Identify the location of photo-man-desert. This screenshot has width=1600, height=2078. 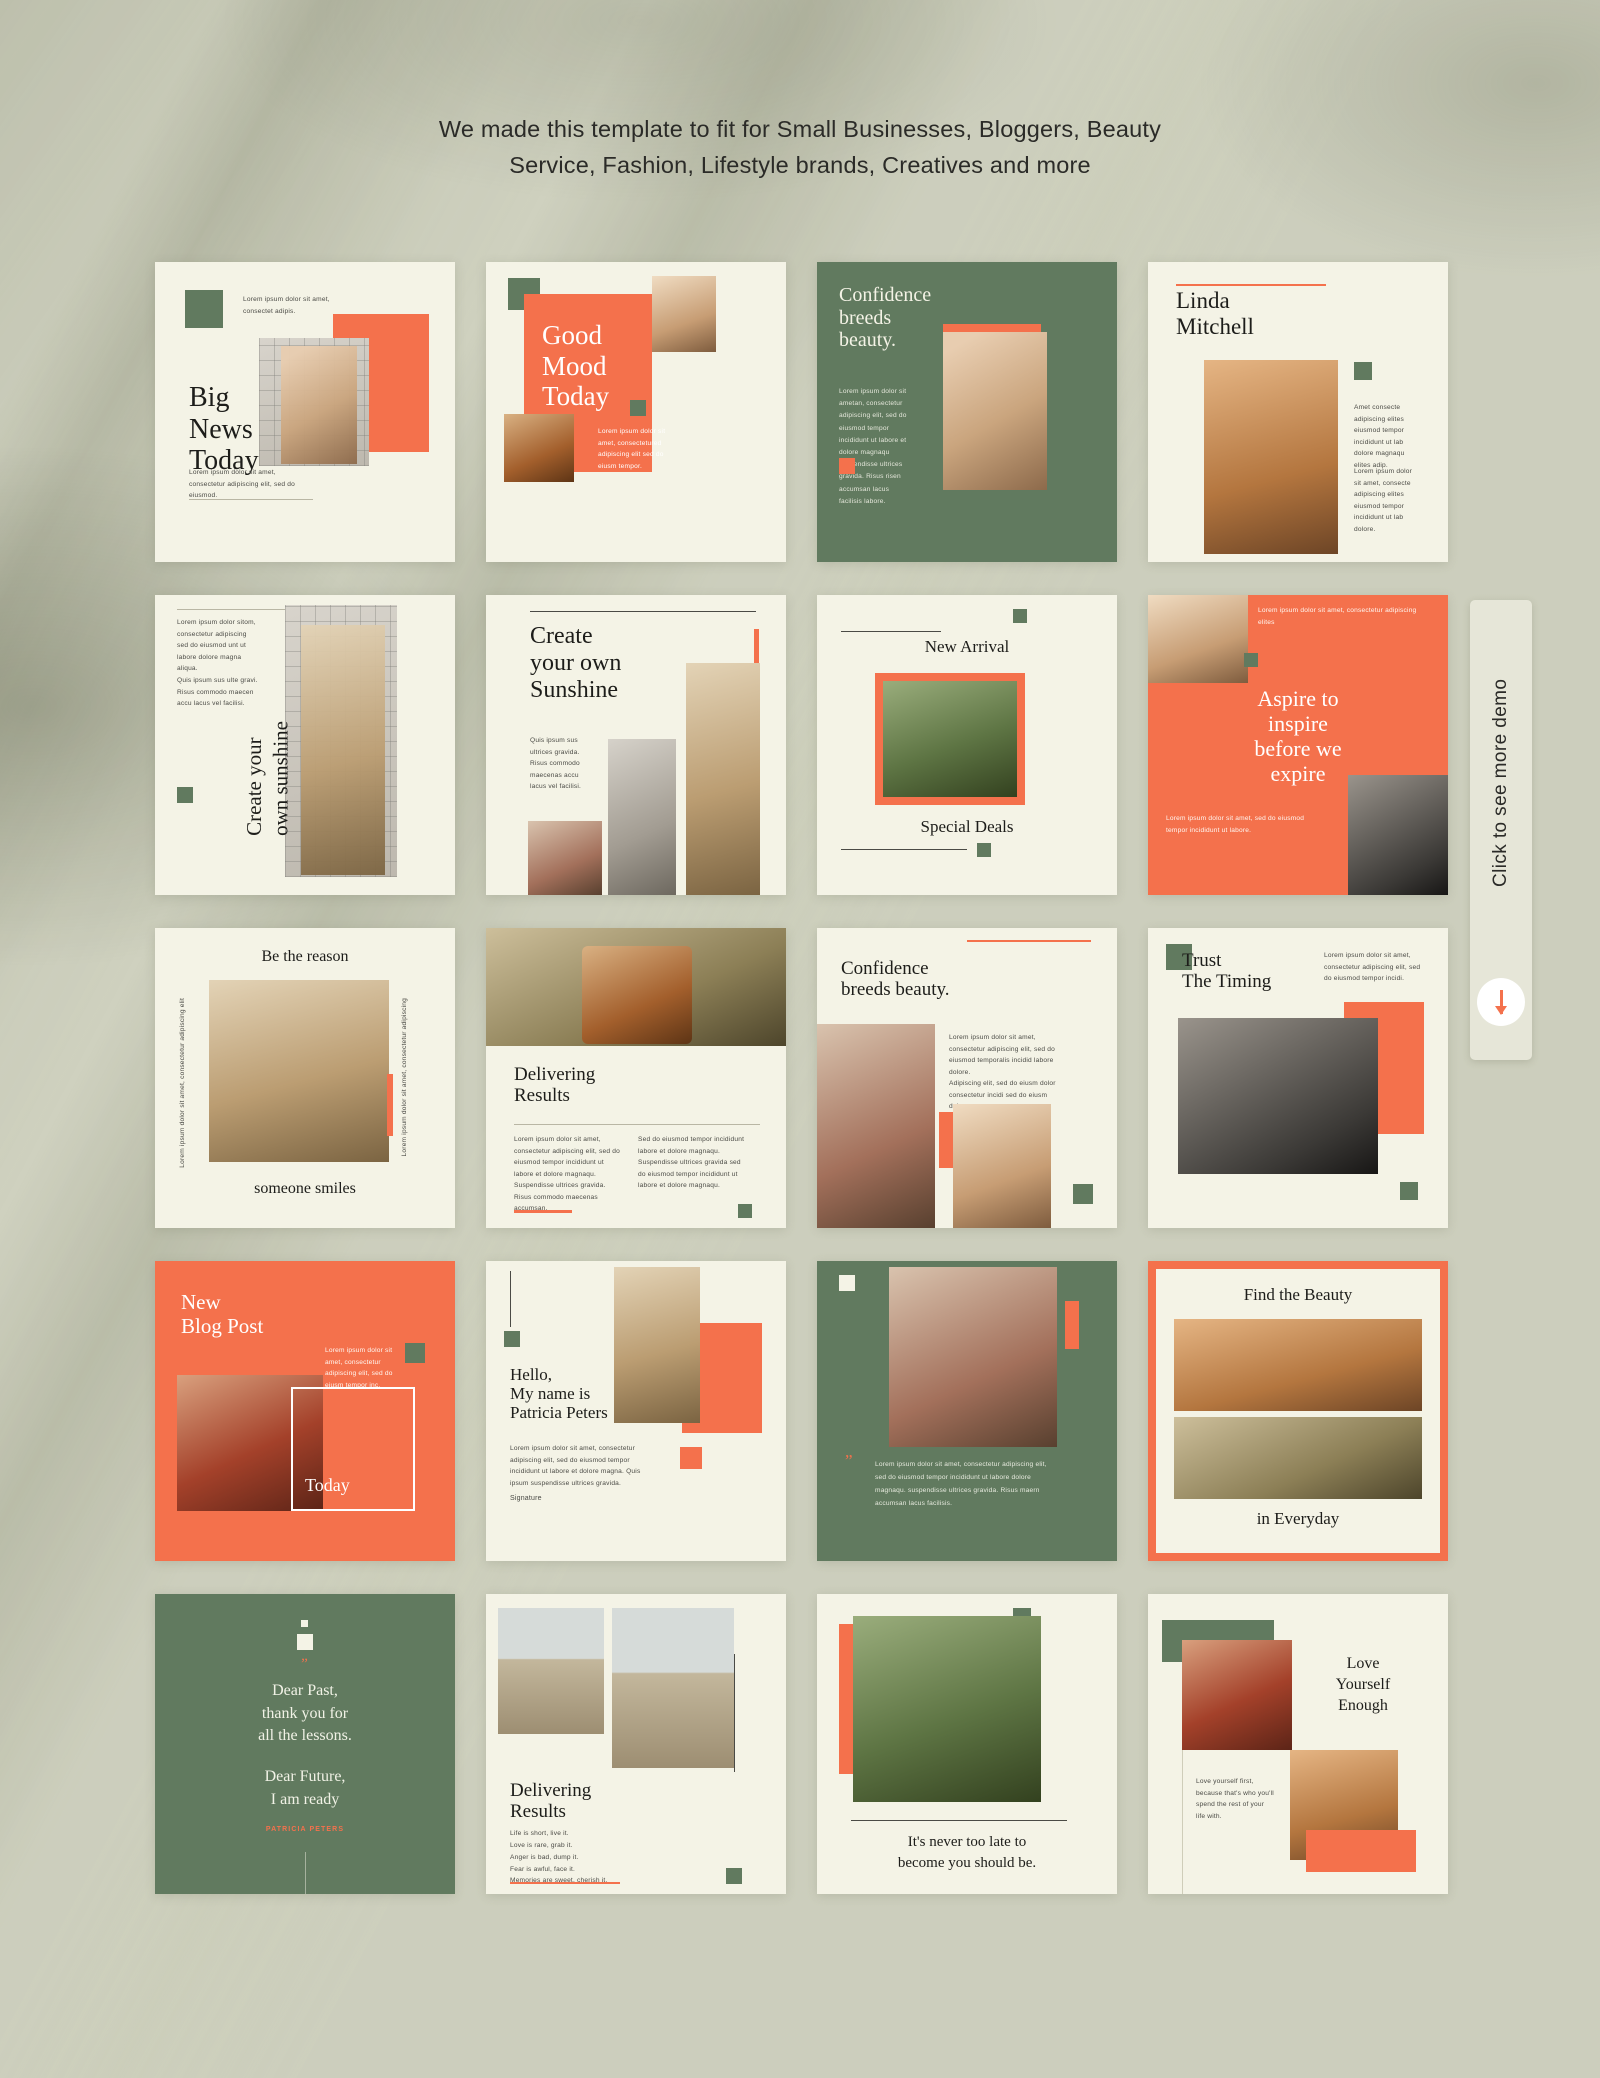
(551, 1671).